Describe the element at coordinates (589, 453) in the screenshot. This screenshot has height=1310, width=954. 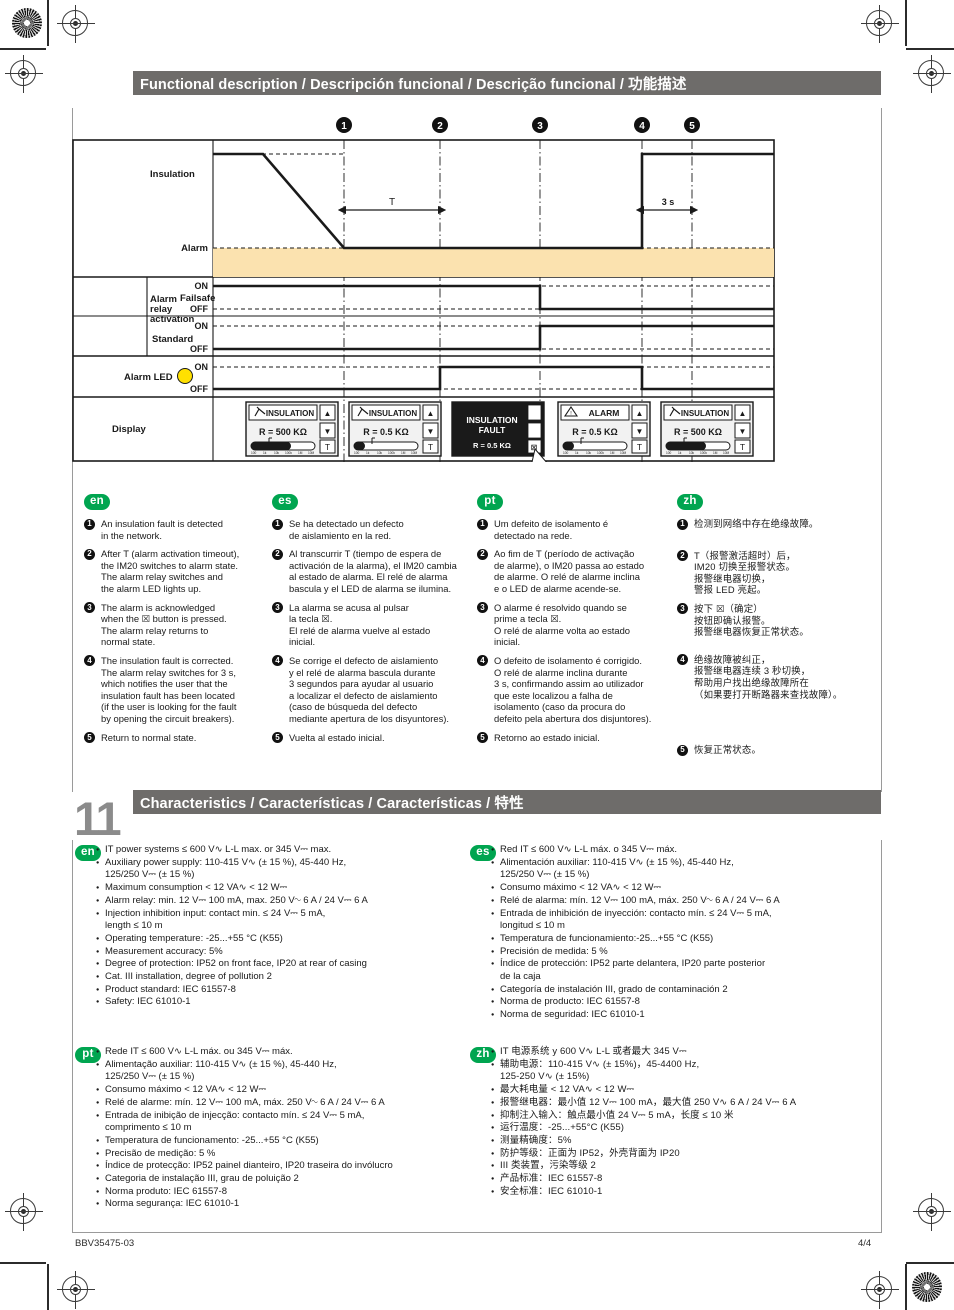
I see `svg-text: 10k` at that location.